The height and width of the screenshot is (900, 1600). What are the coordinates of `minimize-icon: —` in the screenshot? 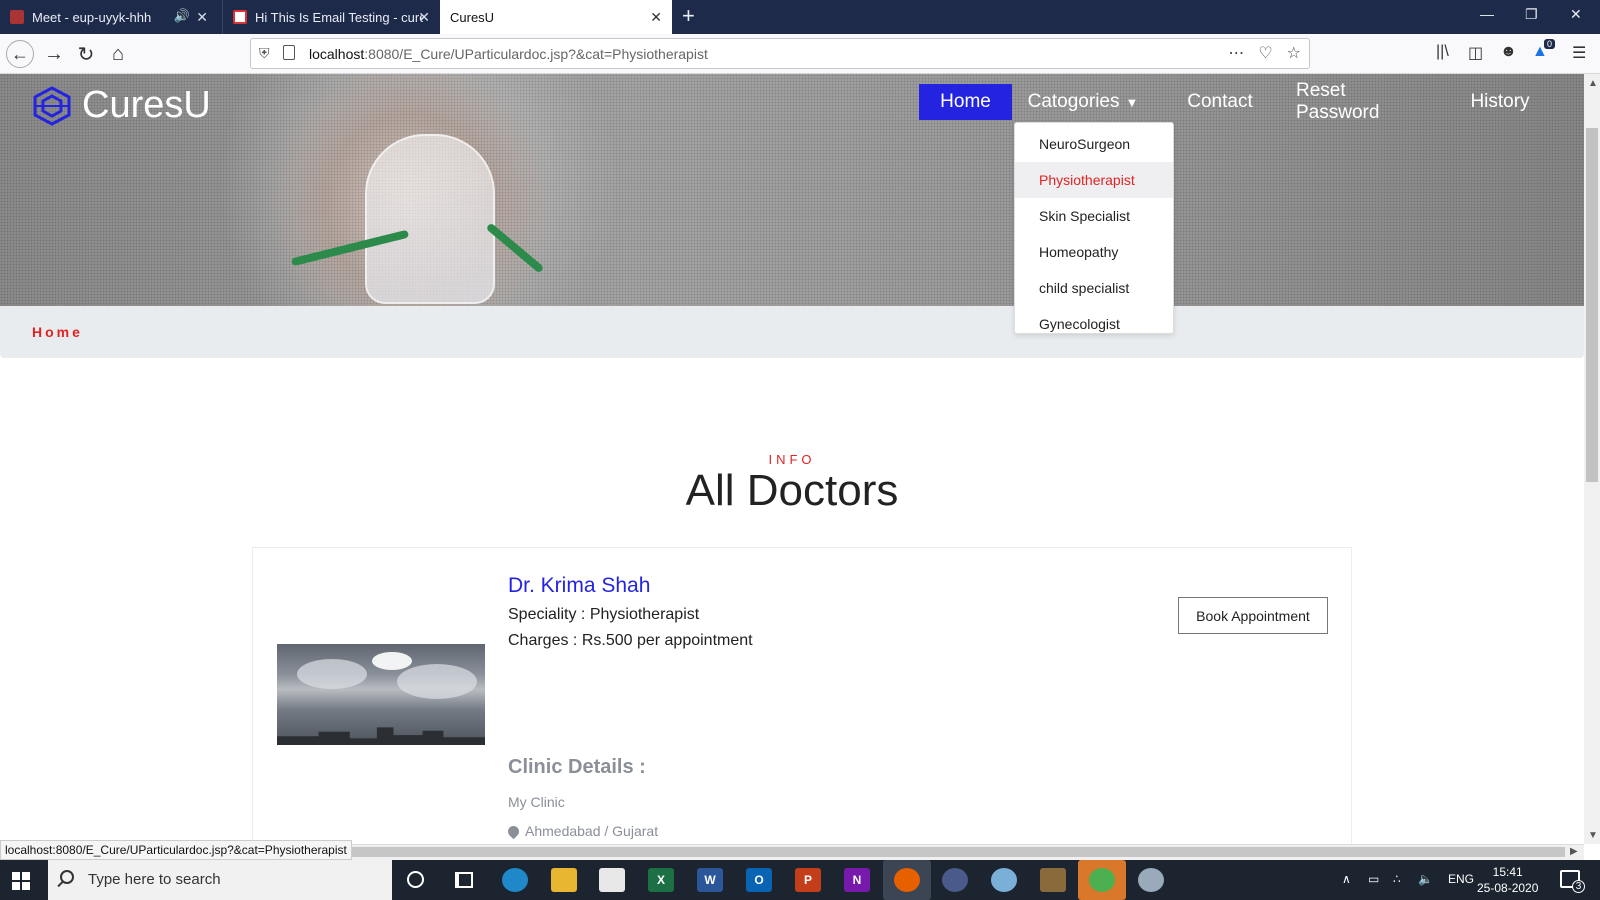 It's located at (1487, 14).